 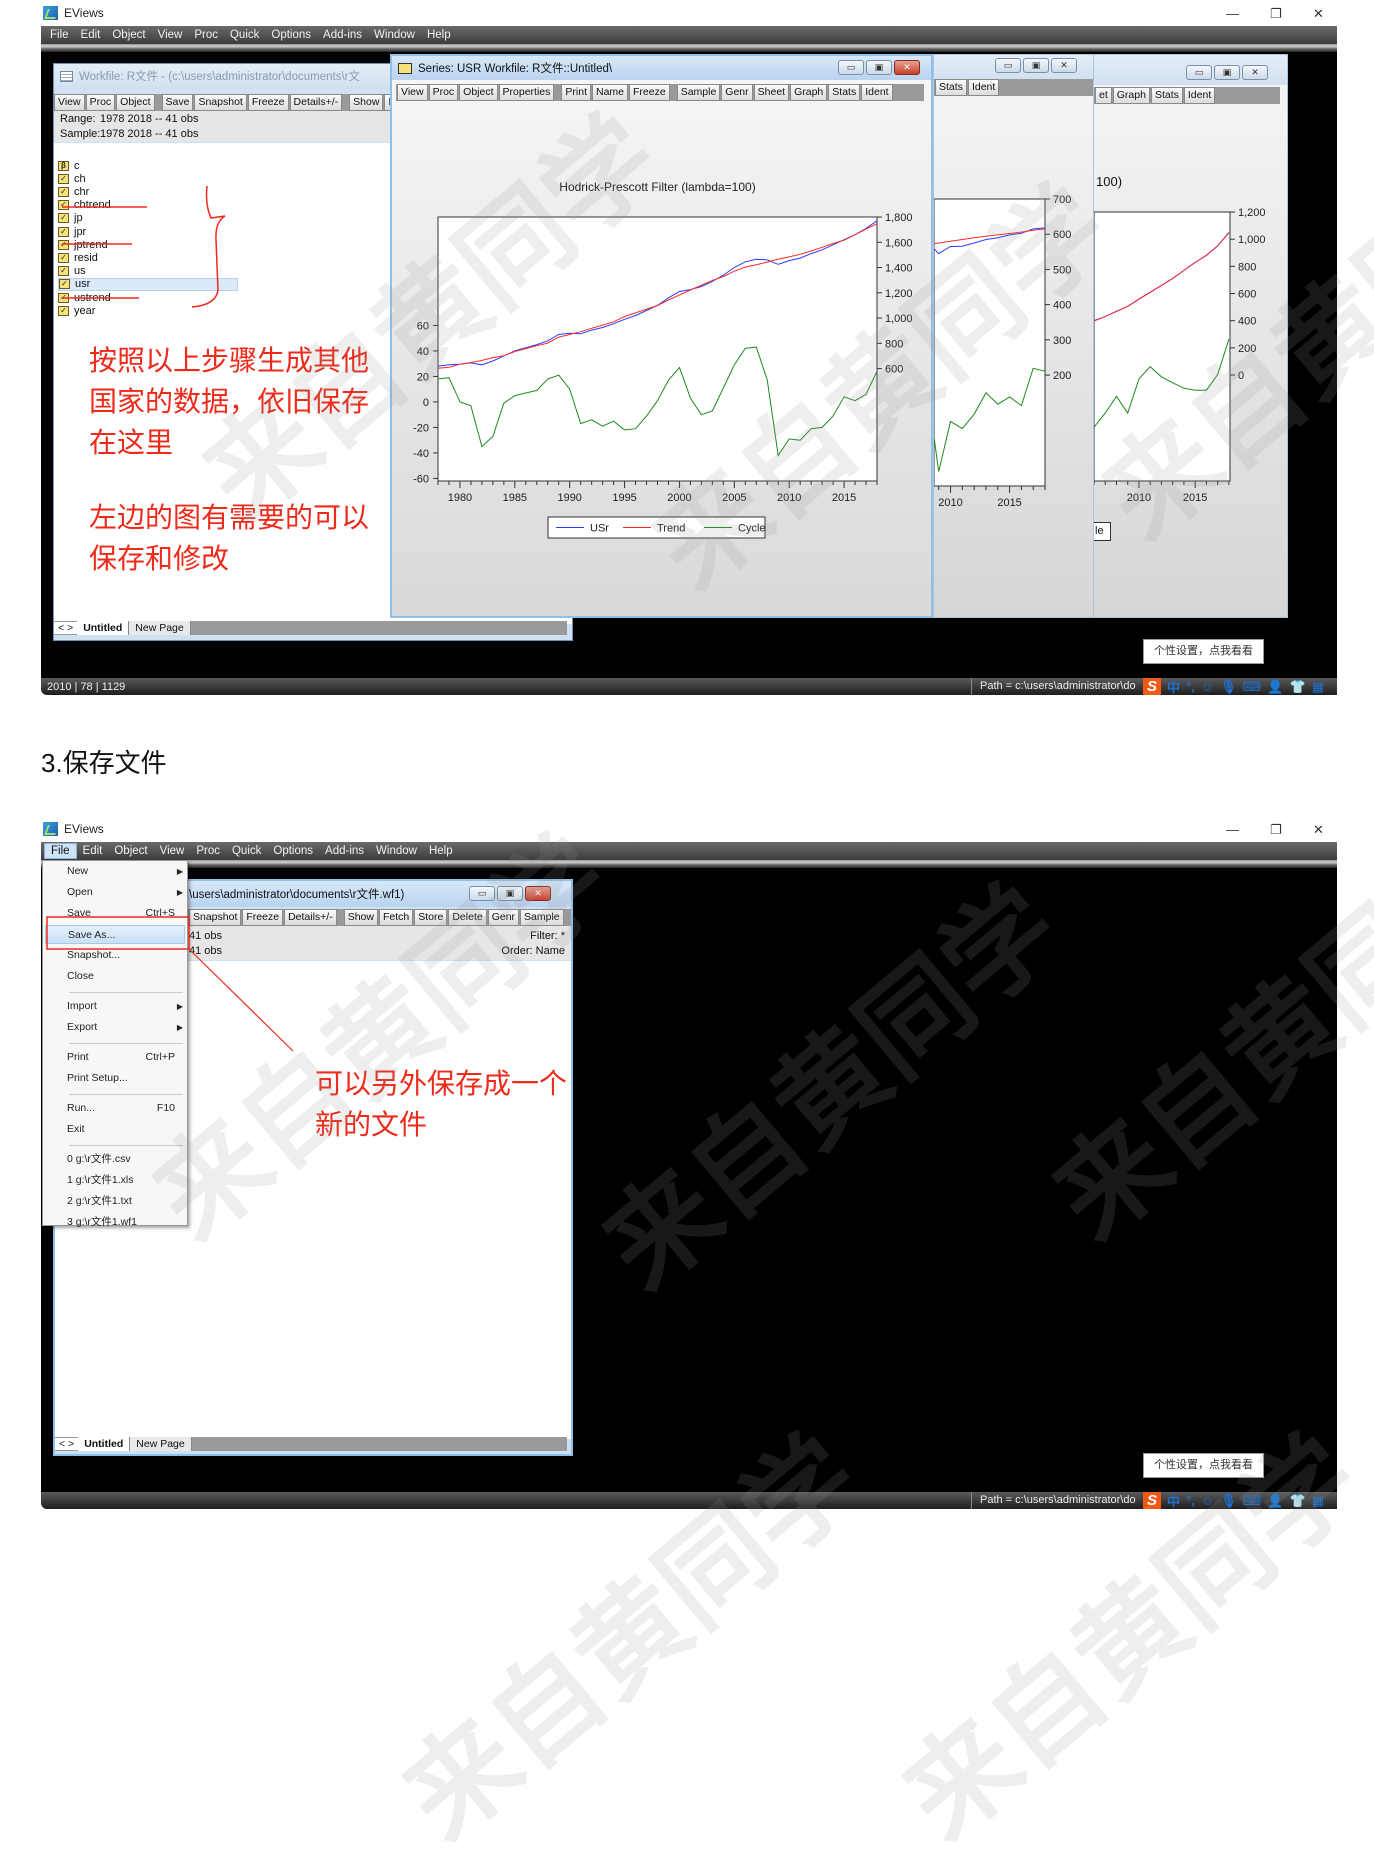 What do you see at coordinates (149, 134) in the screenshot?
I see `sample-value: 1978 2018 -- 41 obs` at bounding box center [149, 134].